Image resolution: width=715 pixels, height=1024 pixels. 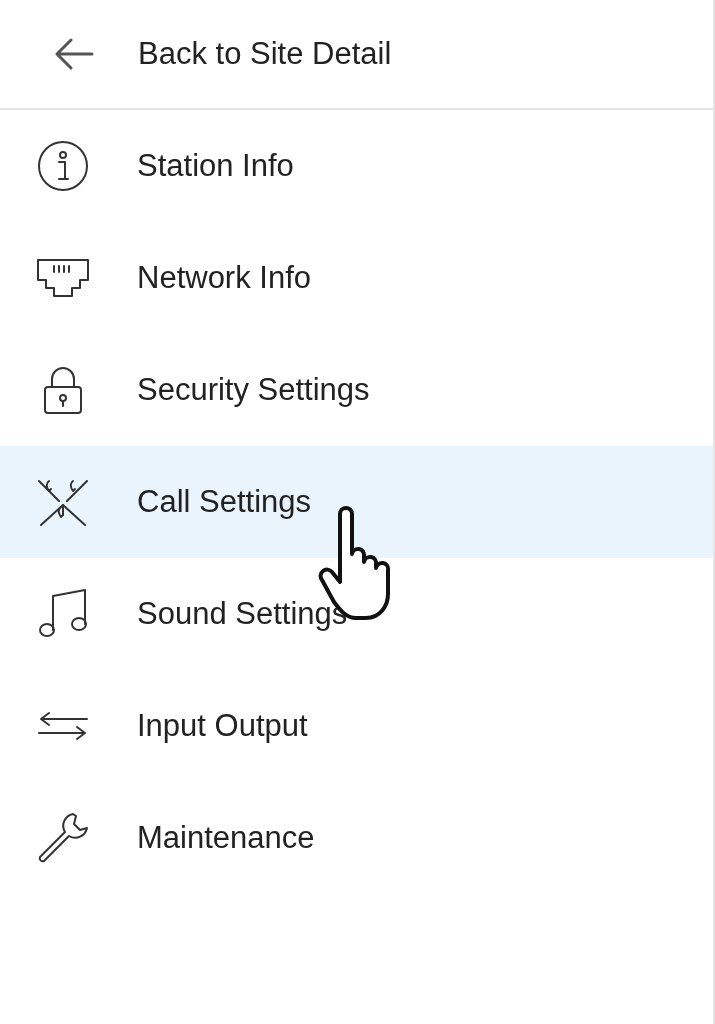 I want to click on back-arrow-icon, so click(x=74, y=54).